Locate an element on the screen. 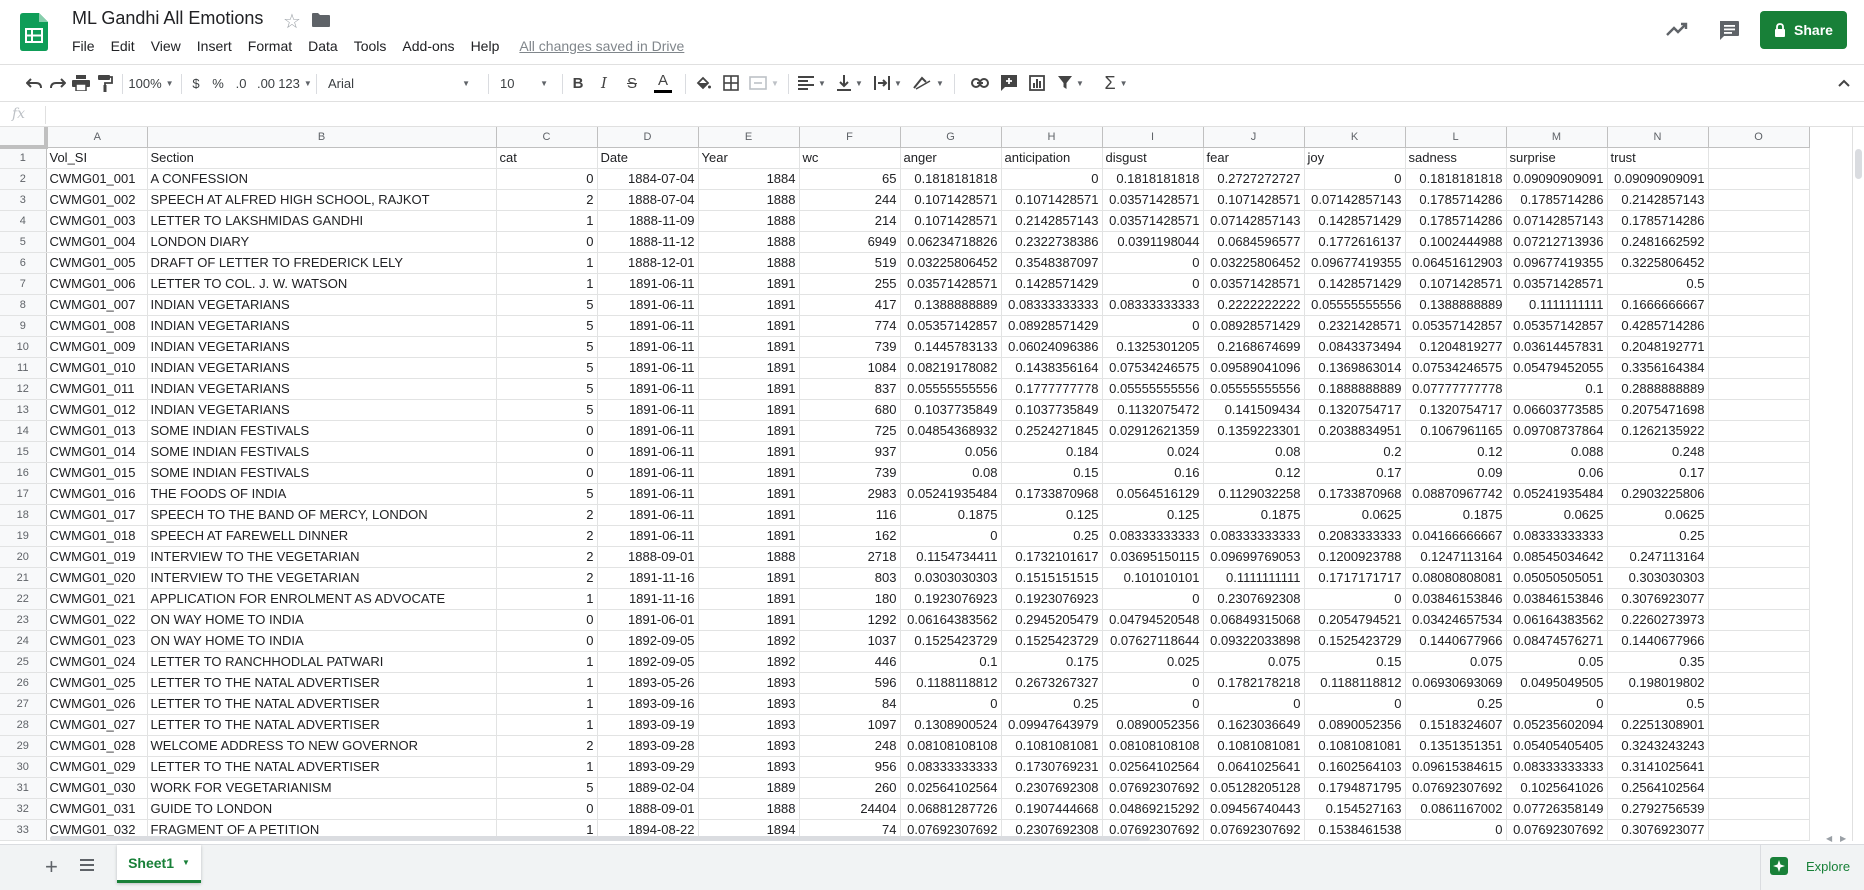 The width and height of the screenshot is (1864, 890). cell: 0.09947643979 is located at coordinates (1052, 725).